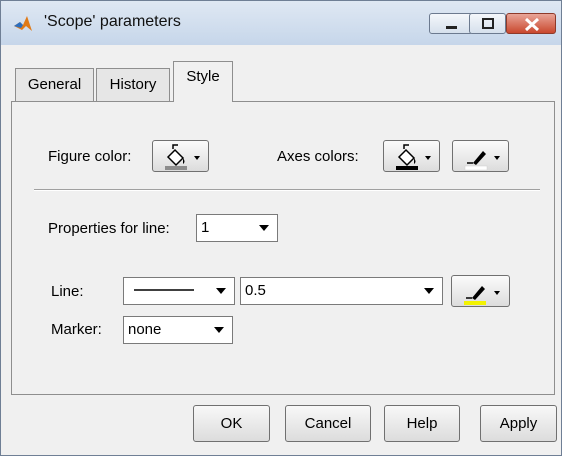 The image size is (562, 456). I want to click on figure-color-button, so click(180, 156).